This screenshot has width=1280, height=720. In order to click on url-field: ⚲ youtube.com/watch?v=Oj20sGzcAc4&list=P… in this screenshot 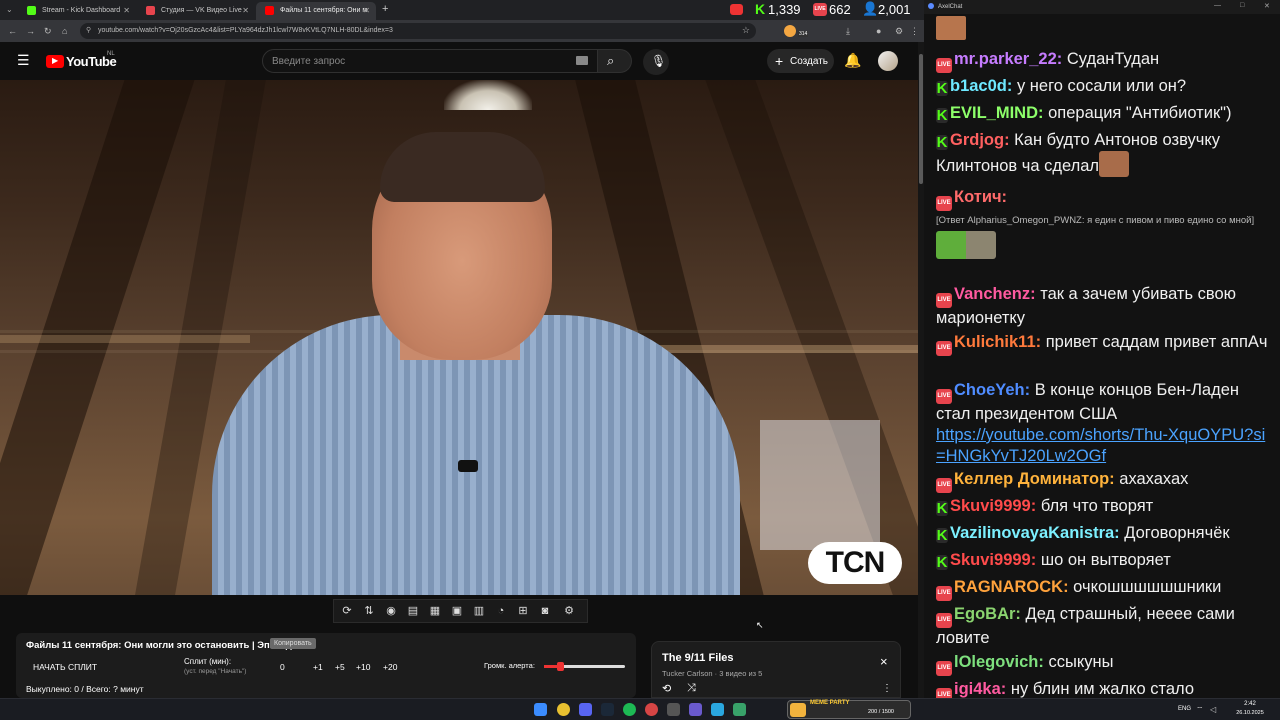, I will do `click(418, 31)`.